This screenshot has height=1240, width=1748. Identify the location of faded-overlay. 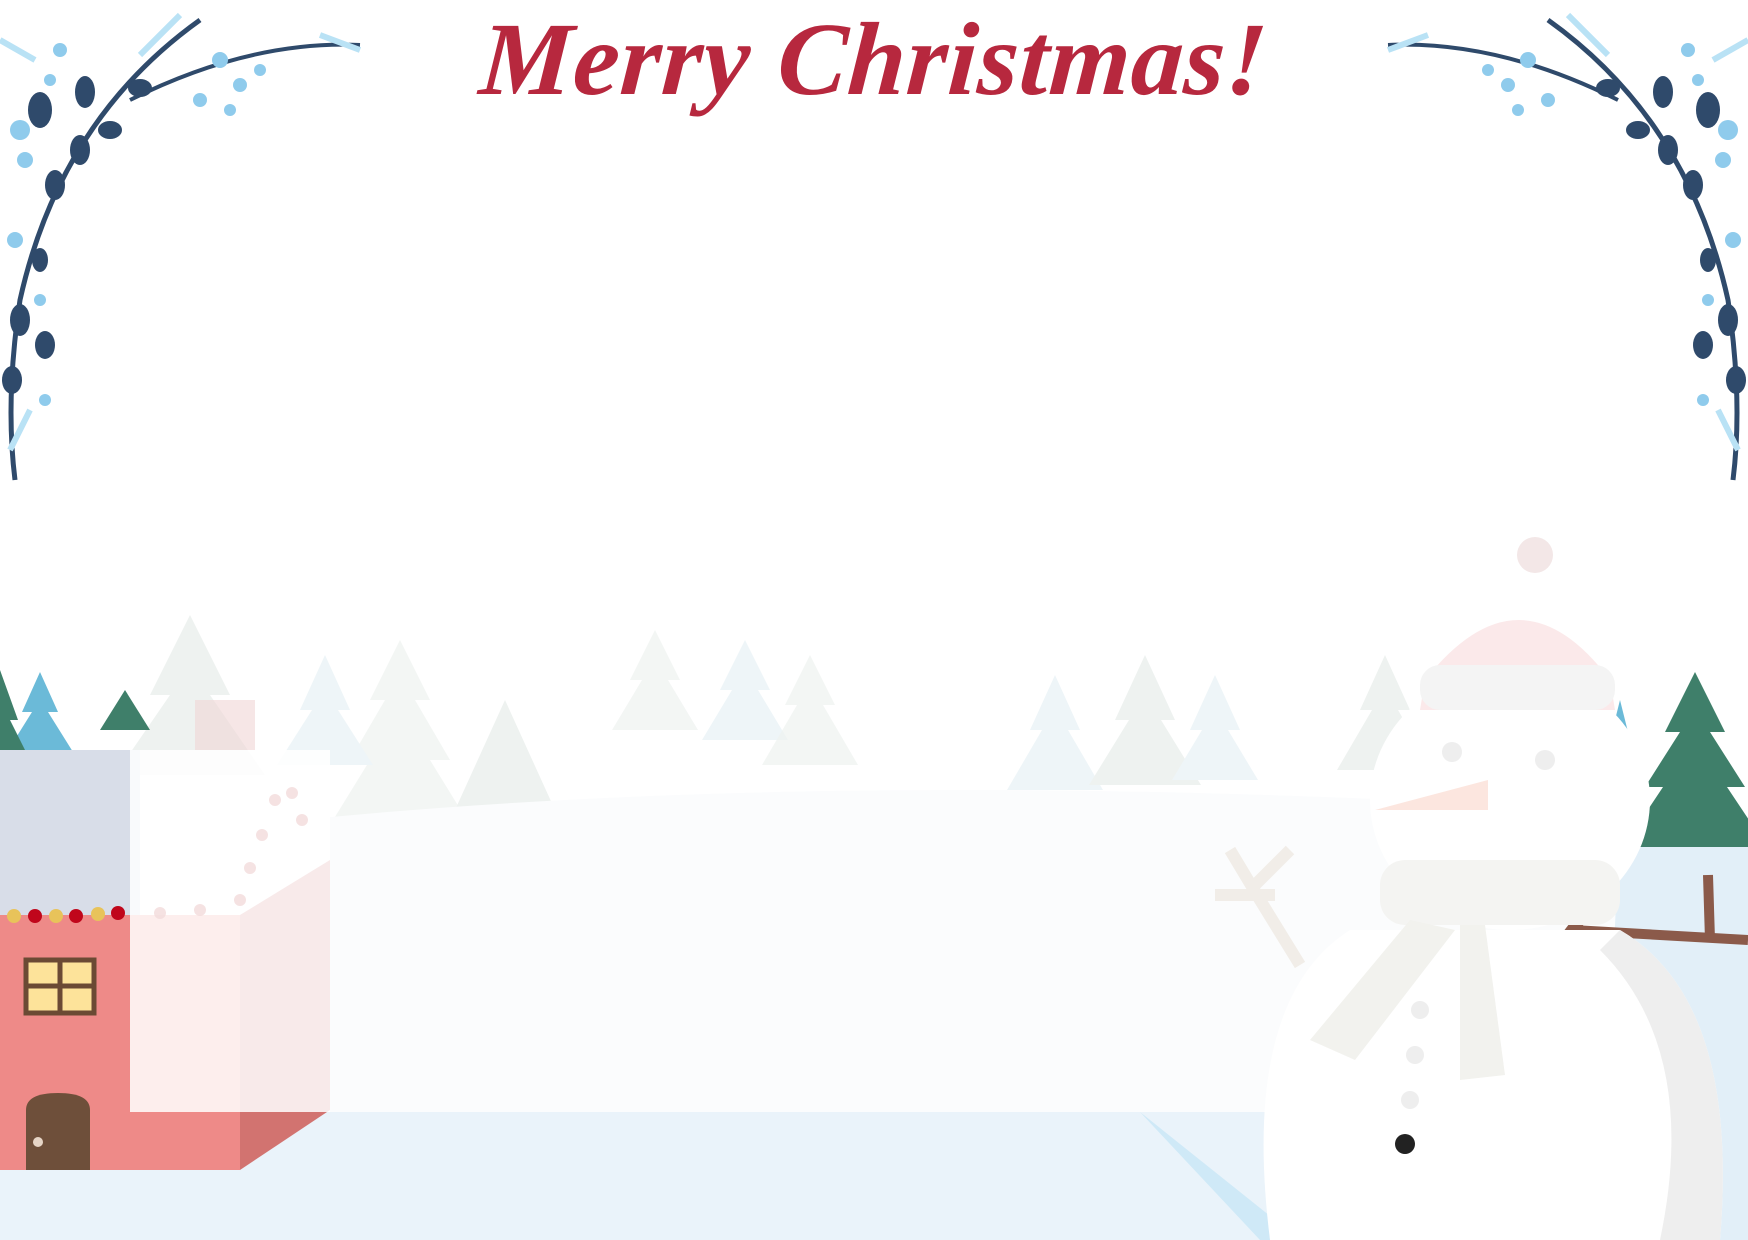
(230, 931).